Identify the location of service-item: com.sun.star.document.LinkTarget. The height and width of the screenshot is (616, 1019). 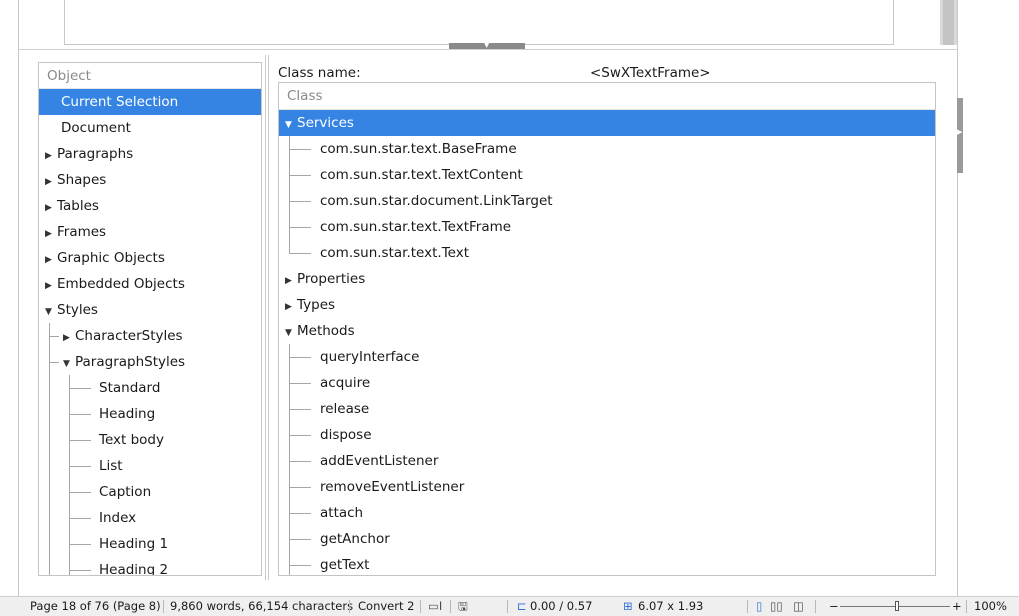
(607, 201).